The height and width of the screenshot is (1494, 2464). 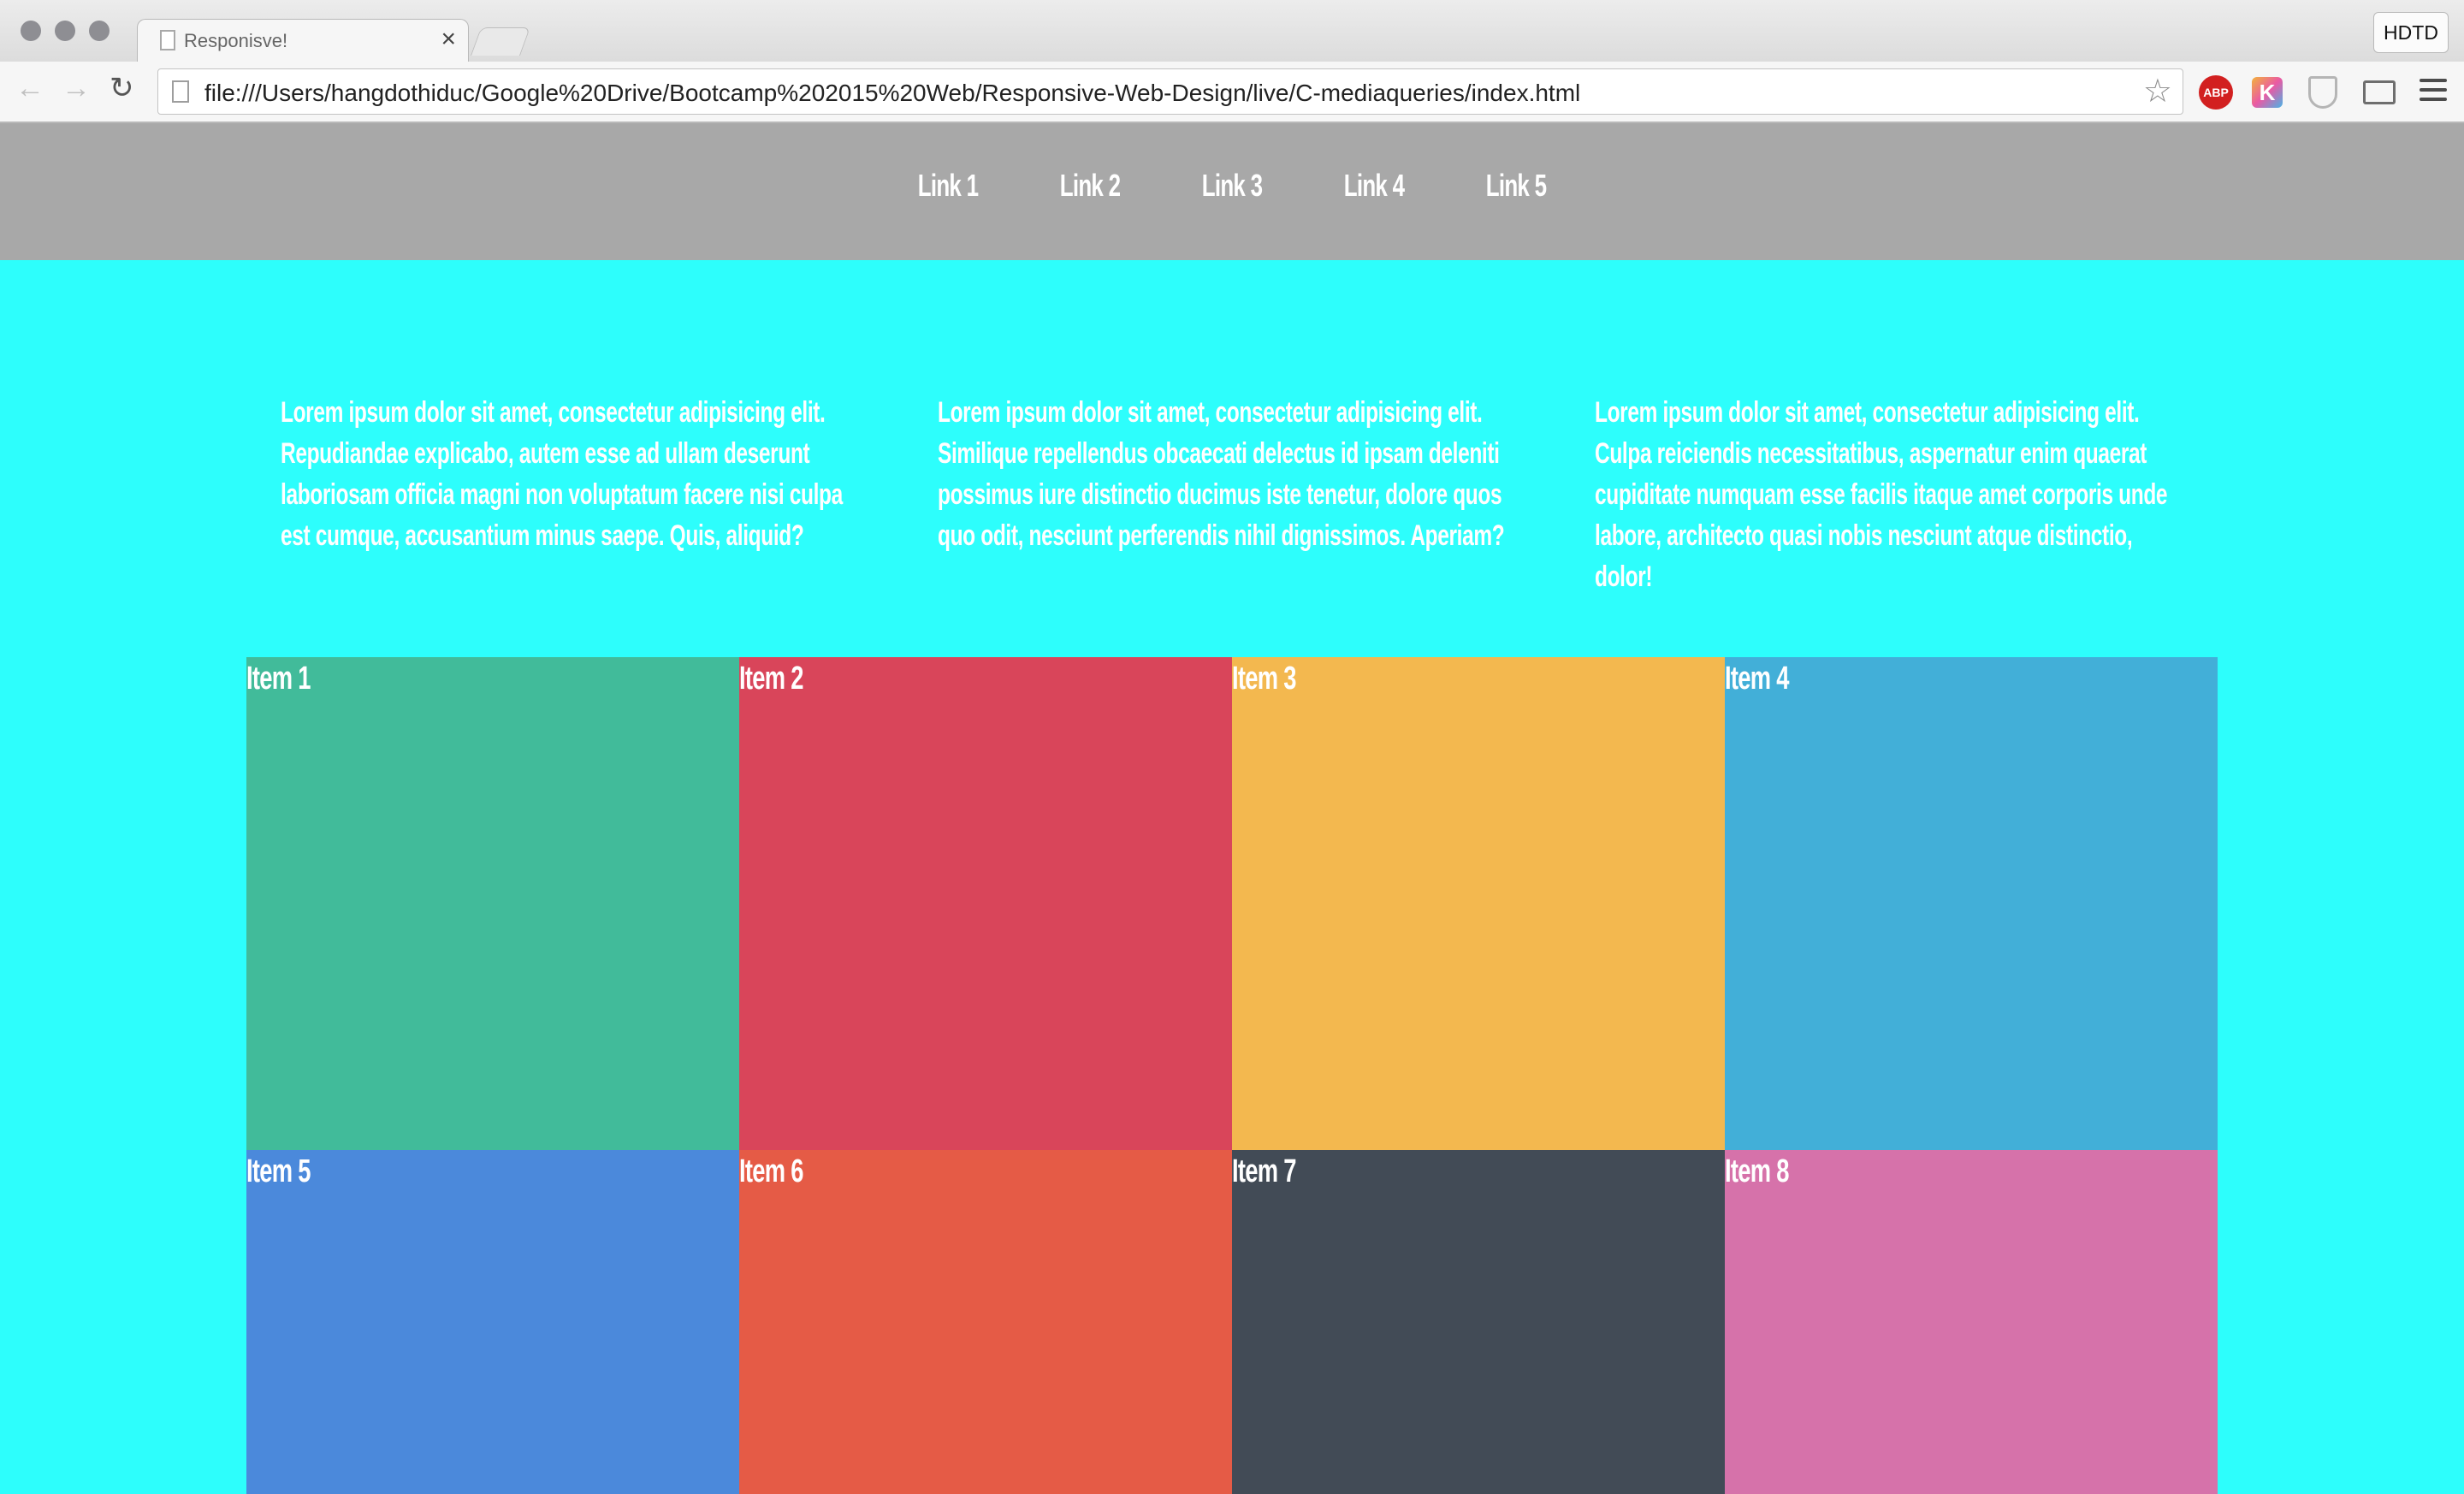 What do you see at coordinates (1374, 186) in the screenshot?
I see `nav-link-4: Link 4` at bounding box center [1374, 186].